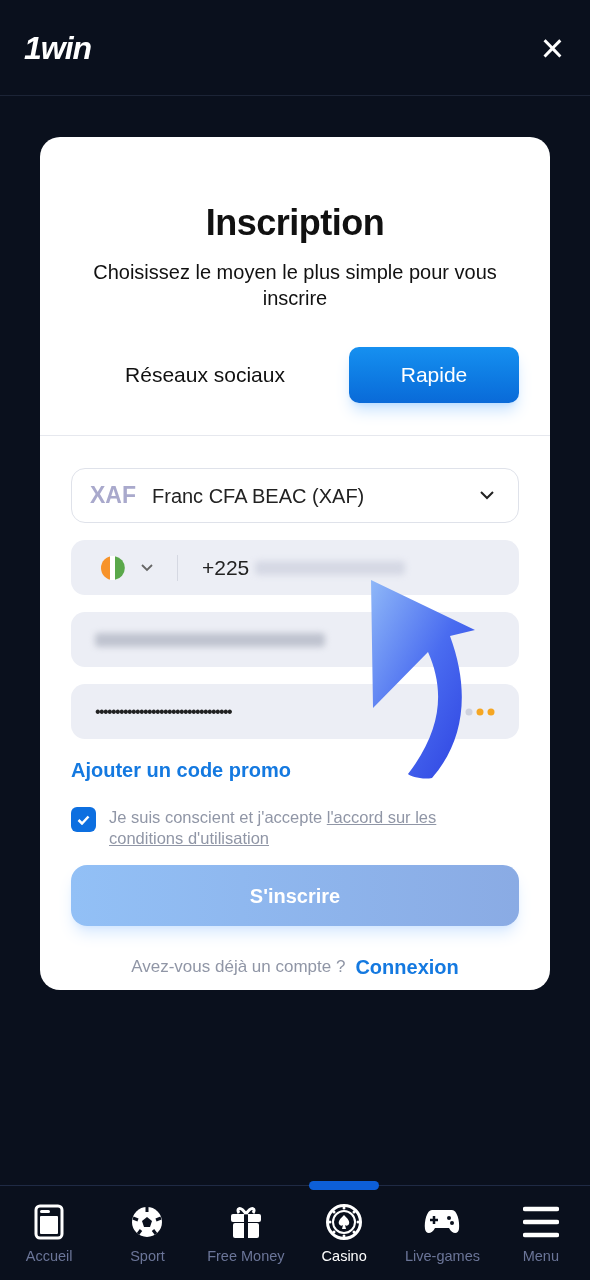  I want to click on nav-tab: Menu, so click(540, 1233).